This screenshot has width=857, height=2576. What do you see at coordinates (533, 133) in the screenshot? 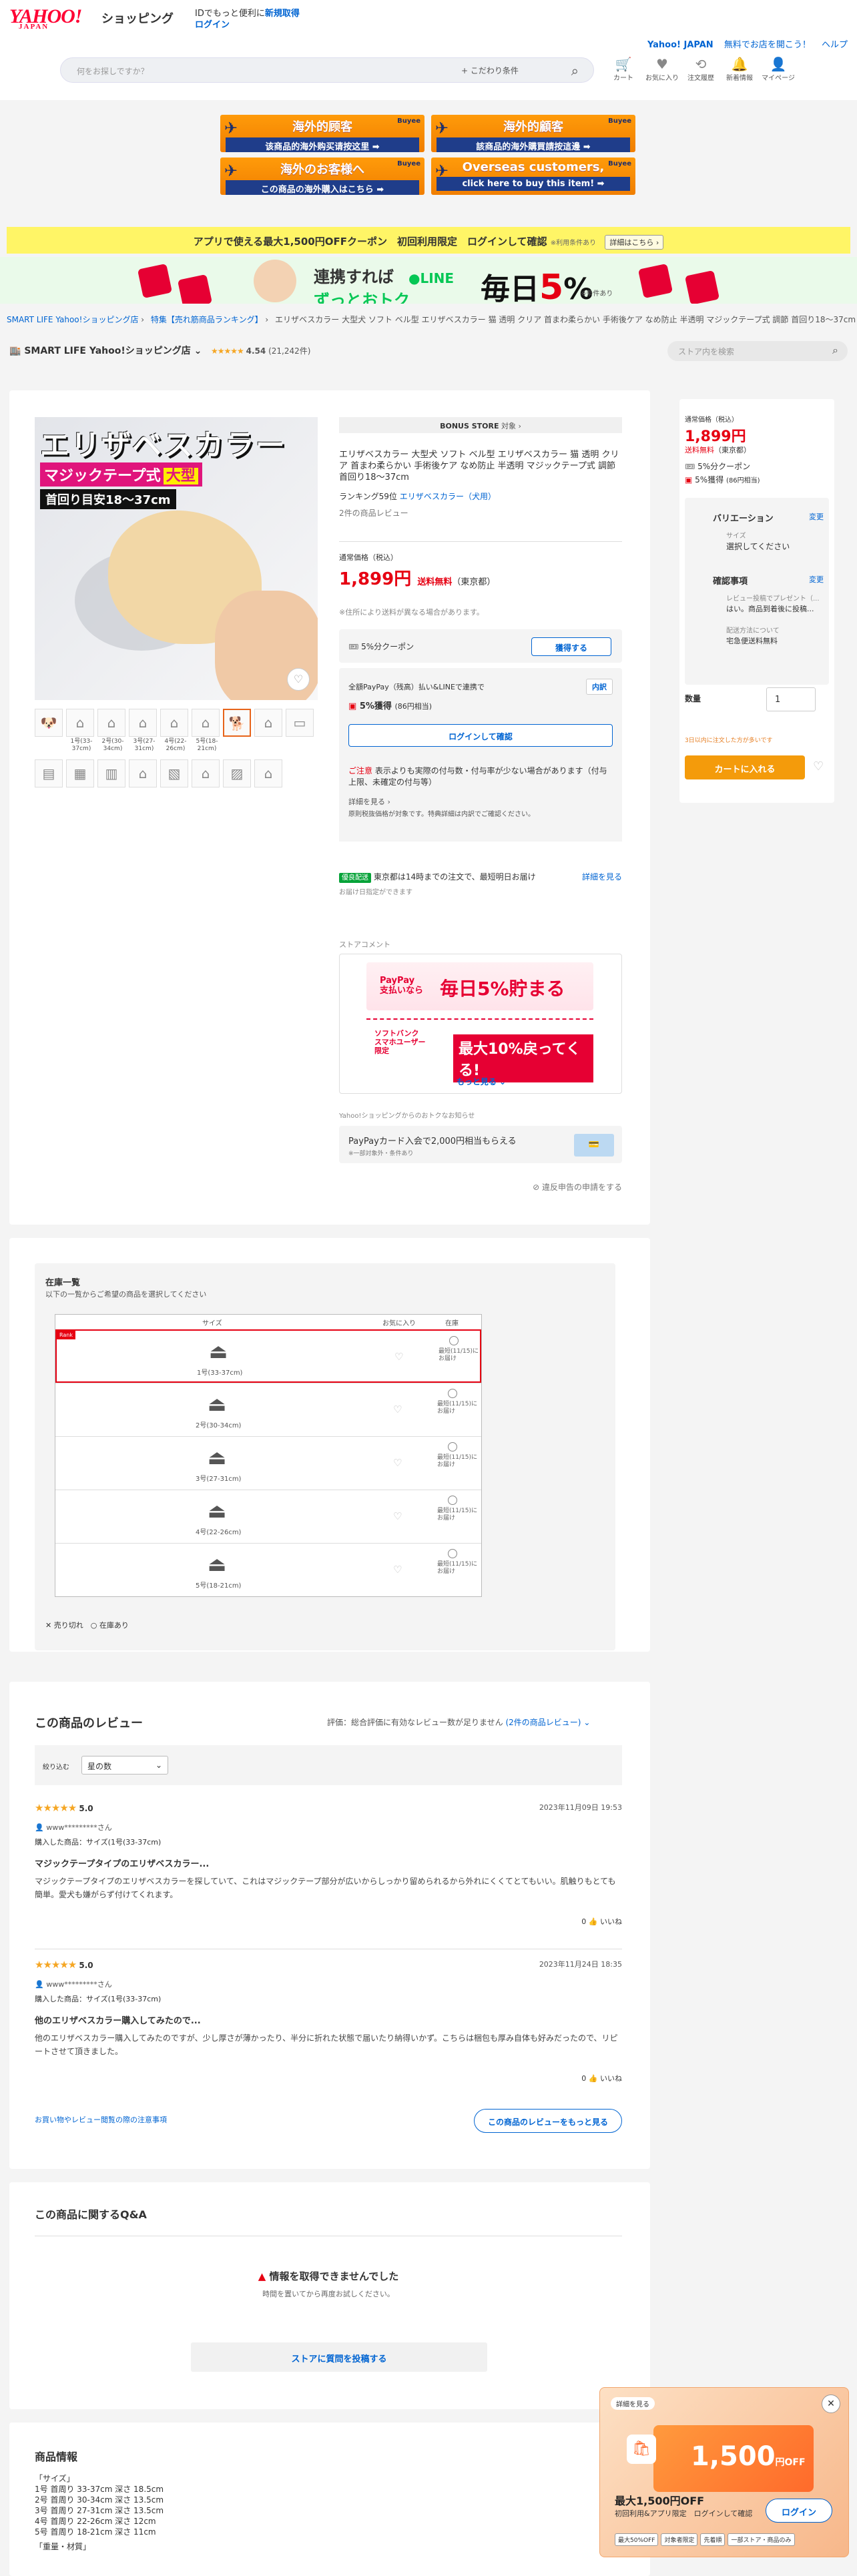
I see `buyee-banner-zh-tw: ✈ Buyee 海外的顧客 該商品的海外購買請按這邊 ➡` at bounding box center [533, 133].